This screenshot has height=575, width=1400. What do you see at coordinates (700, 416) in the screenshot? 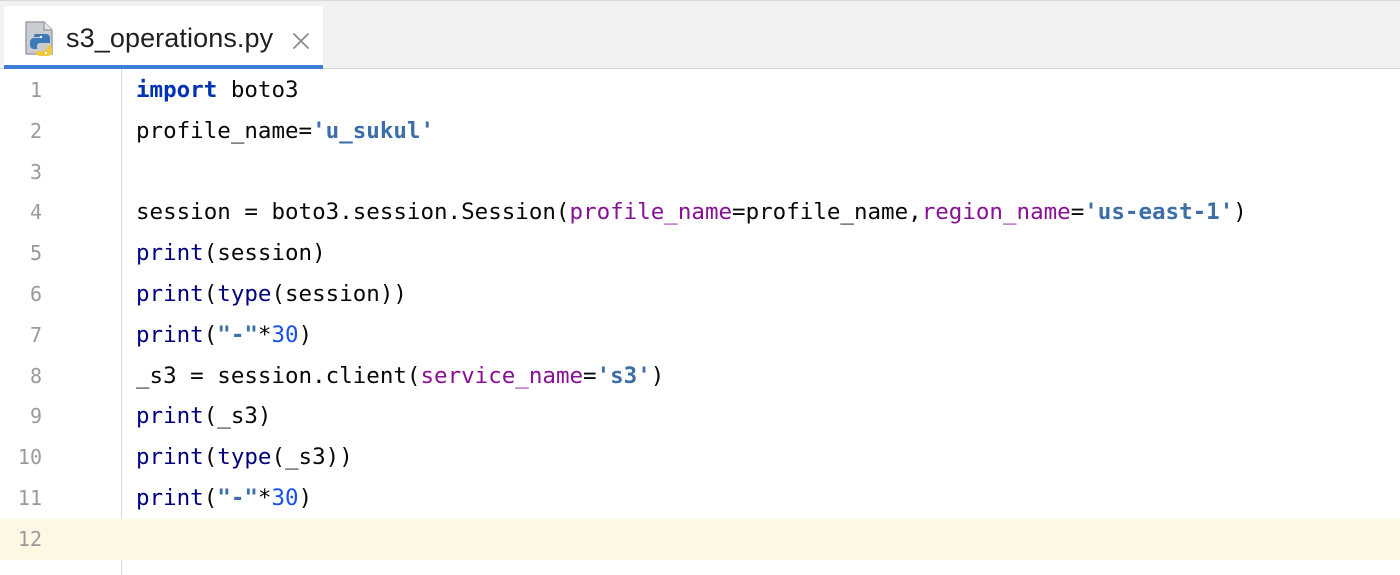
I see `code-line: 9 print(_s3)` at bounding box center [700, 416].